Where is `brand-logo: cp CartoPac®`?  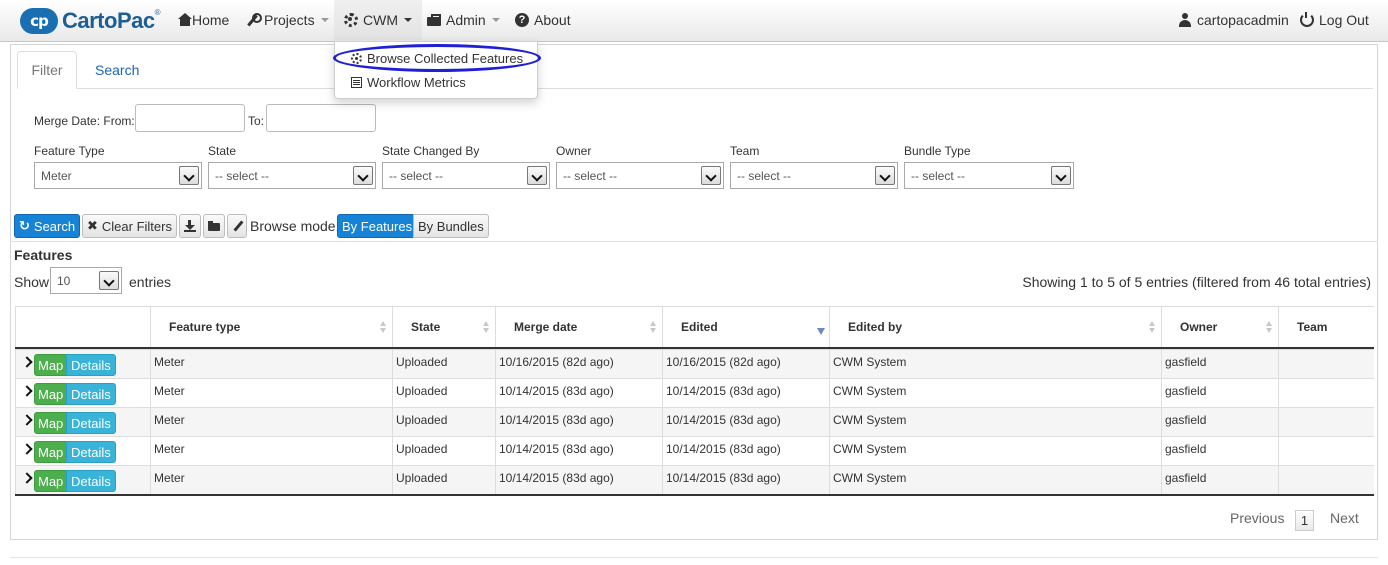
brand-logo: cp CartoPac® is located at coordinates (90, 21).